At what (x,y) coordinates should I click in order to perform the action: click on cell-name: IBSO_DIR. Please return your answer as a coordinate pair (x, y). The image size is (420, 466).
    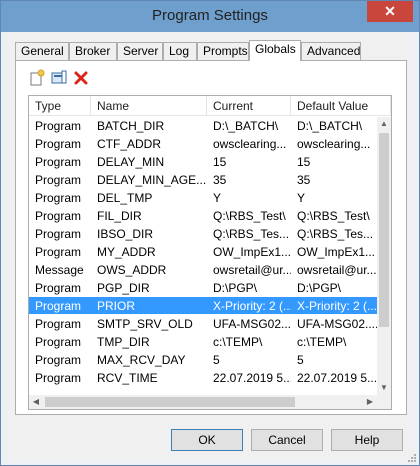
    Looking at the image, I should click on (125, 234).